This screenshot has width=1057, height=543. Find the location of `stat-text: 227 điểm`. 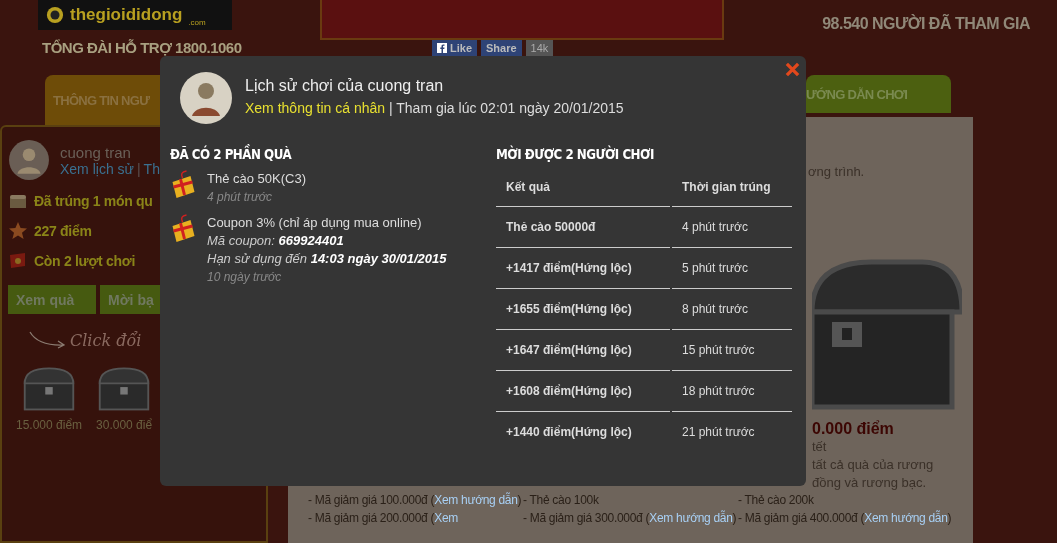

stat-text: 227 điểm is located at coordinates (63, 231).